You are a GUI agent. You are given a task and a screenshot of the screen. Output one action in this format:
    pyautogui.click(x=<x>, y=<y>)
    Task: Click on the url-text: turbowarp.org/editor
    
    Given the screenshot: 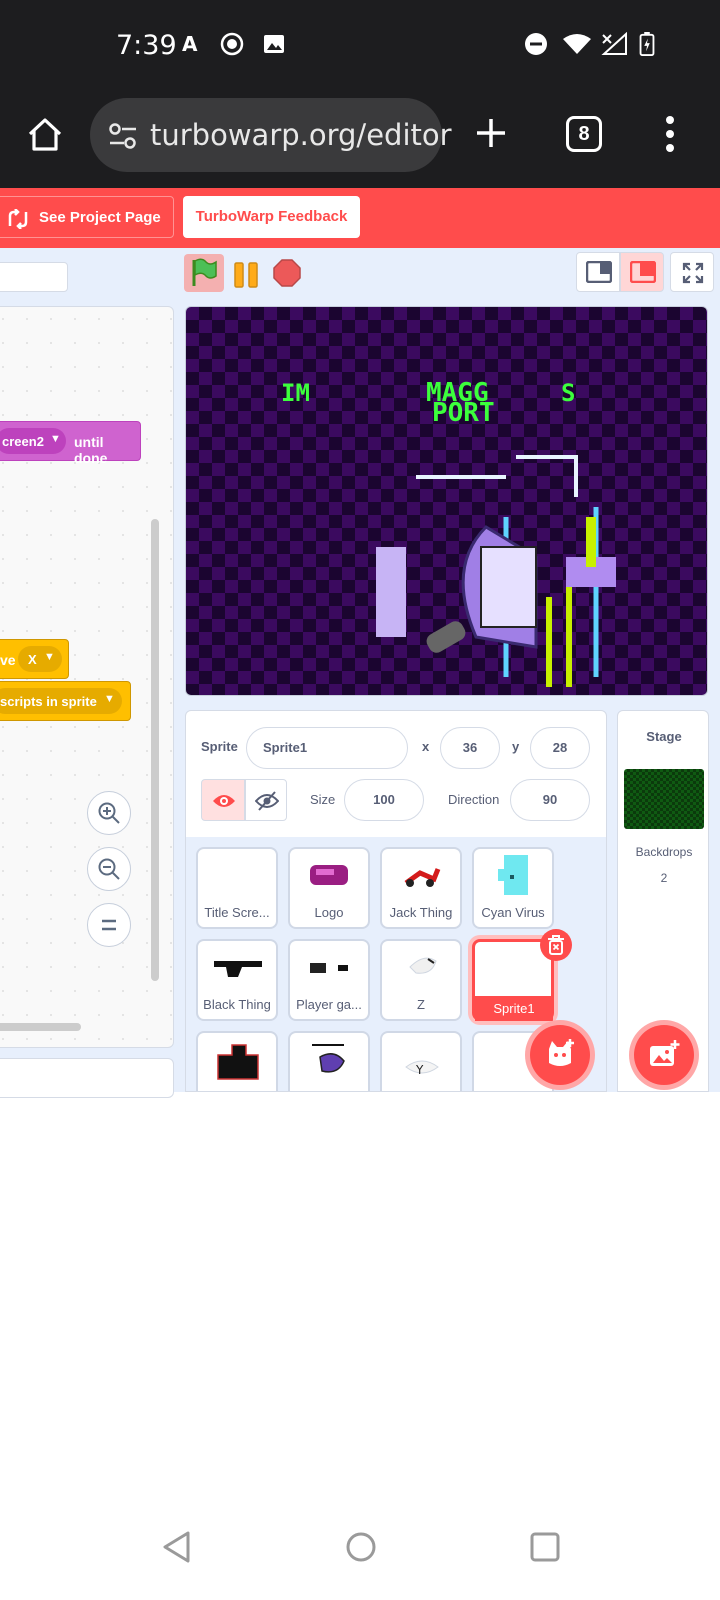 What is the action you would take?
    pyautogui.click(x=301, y=135)
    